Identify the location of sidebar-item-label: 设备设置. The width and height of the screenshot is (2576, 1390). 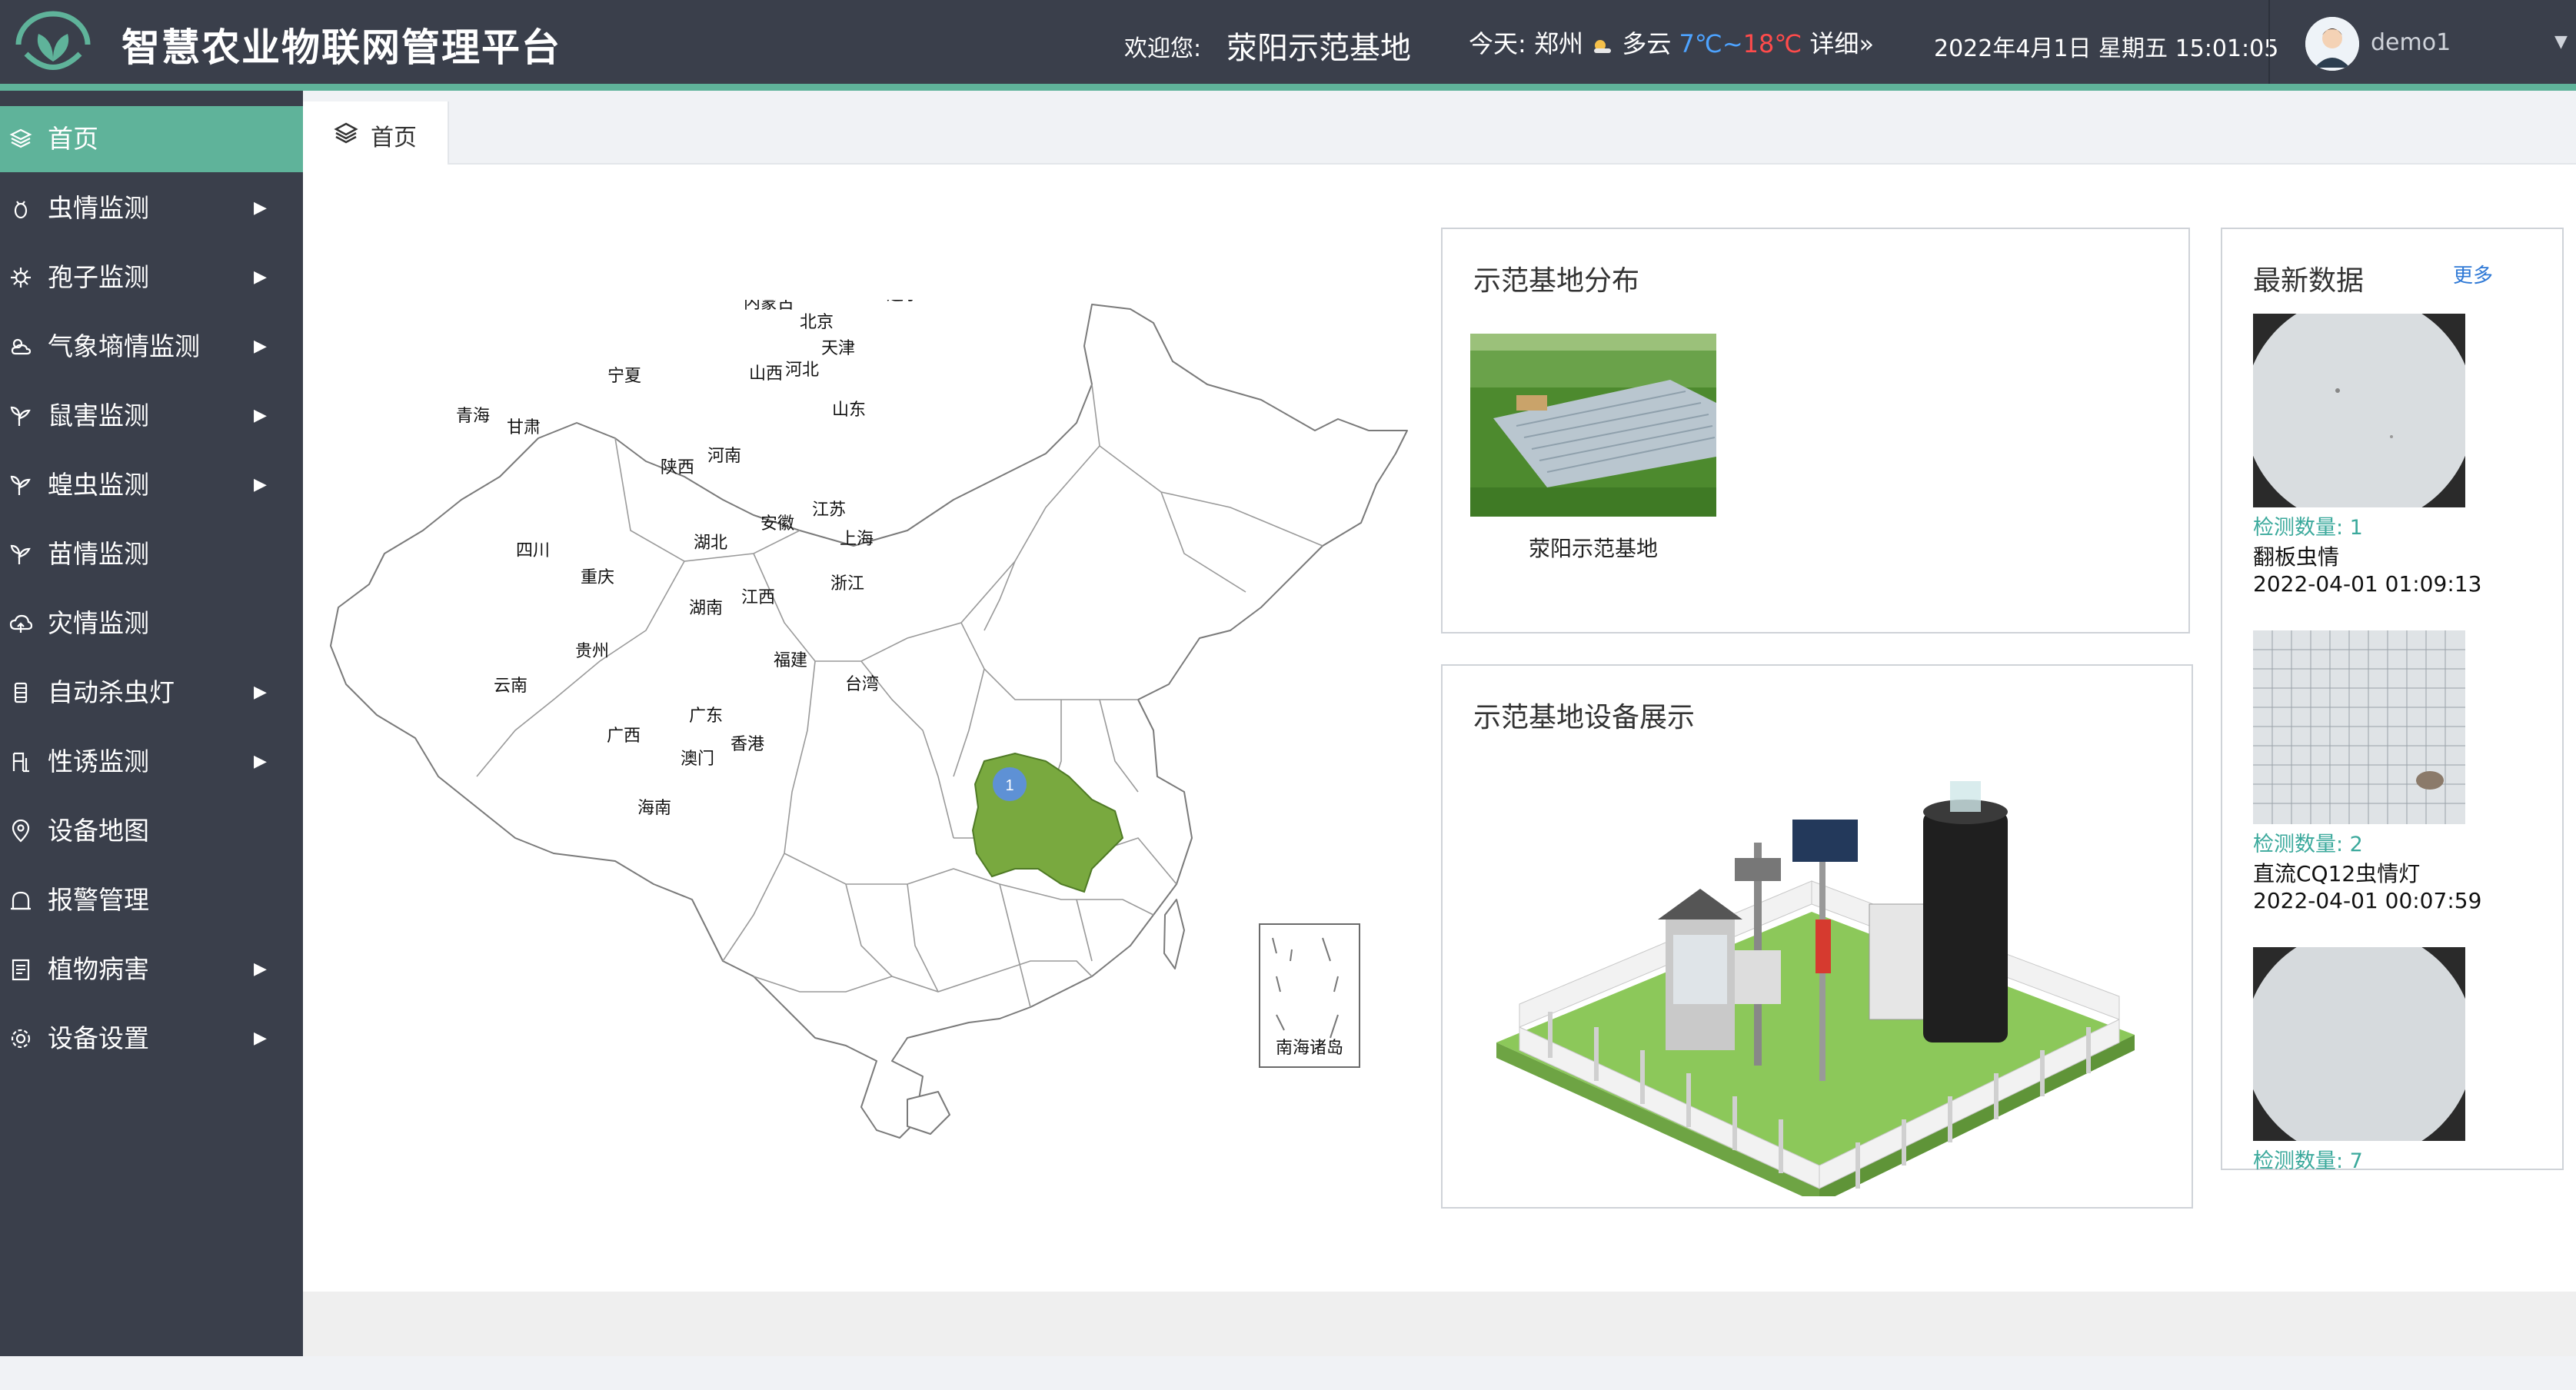
(98, 1038).